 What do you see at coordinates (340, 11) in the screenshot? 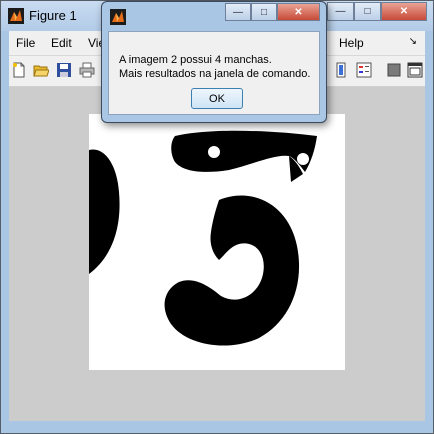
I see `minimize-button: —` at bounding box center [340, 11].